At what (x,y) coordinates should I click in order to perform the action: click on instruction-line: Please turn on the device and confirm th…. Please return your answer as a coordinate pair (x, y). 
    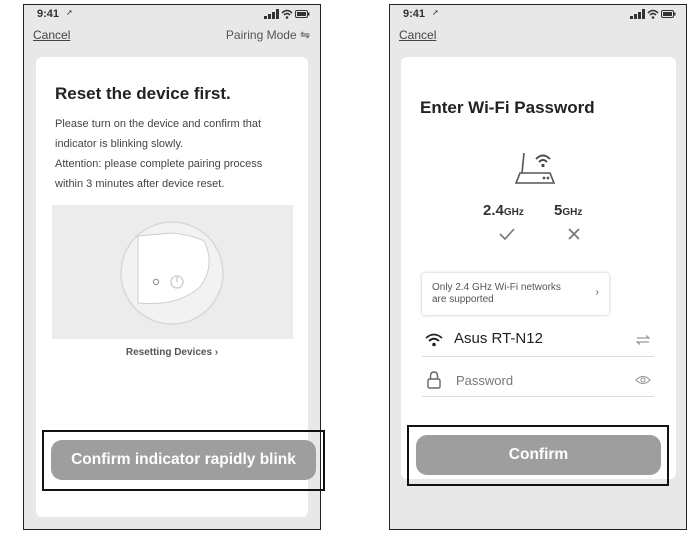
    Looking at the image, I should click on (158, 124).